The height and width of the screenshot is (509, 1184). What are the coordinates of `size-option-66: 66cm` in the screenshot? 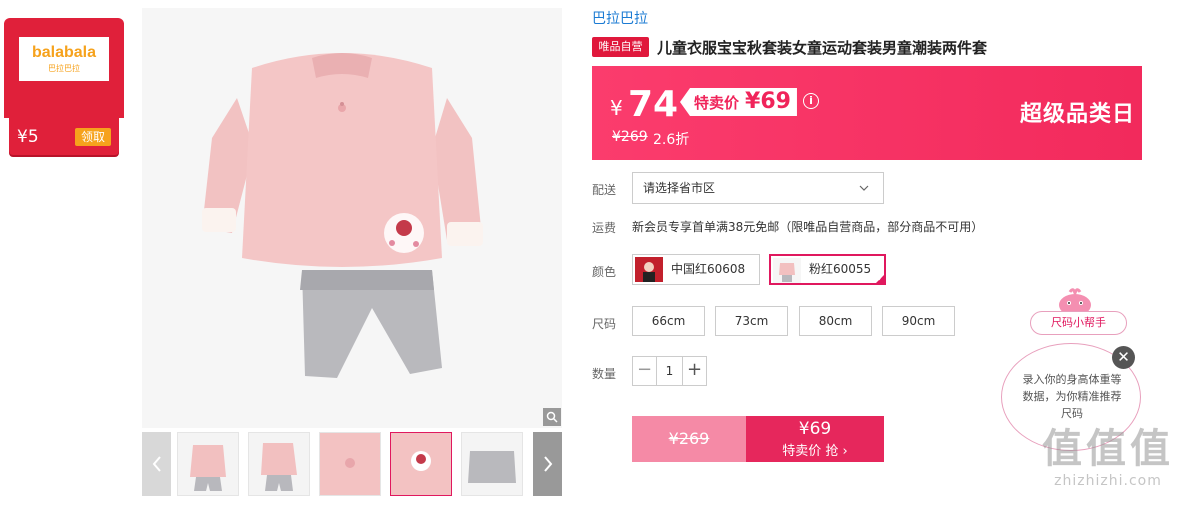 It's located at (668, 321).